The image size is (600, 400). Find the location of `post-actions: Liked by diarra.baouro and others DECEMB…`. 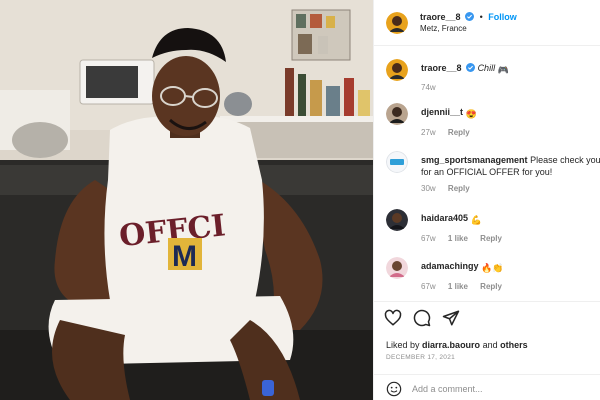

post-actions: Liked by diarra.baouro and others DECEMB… is located at coordinates (487, 350).